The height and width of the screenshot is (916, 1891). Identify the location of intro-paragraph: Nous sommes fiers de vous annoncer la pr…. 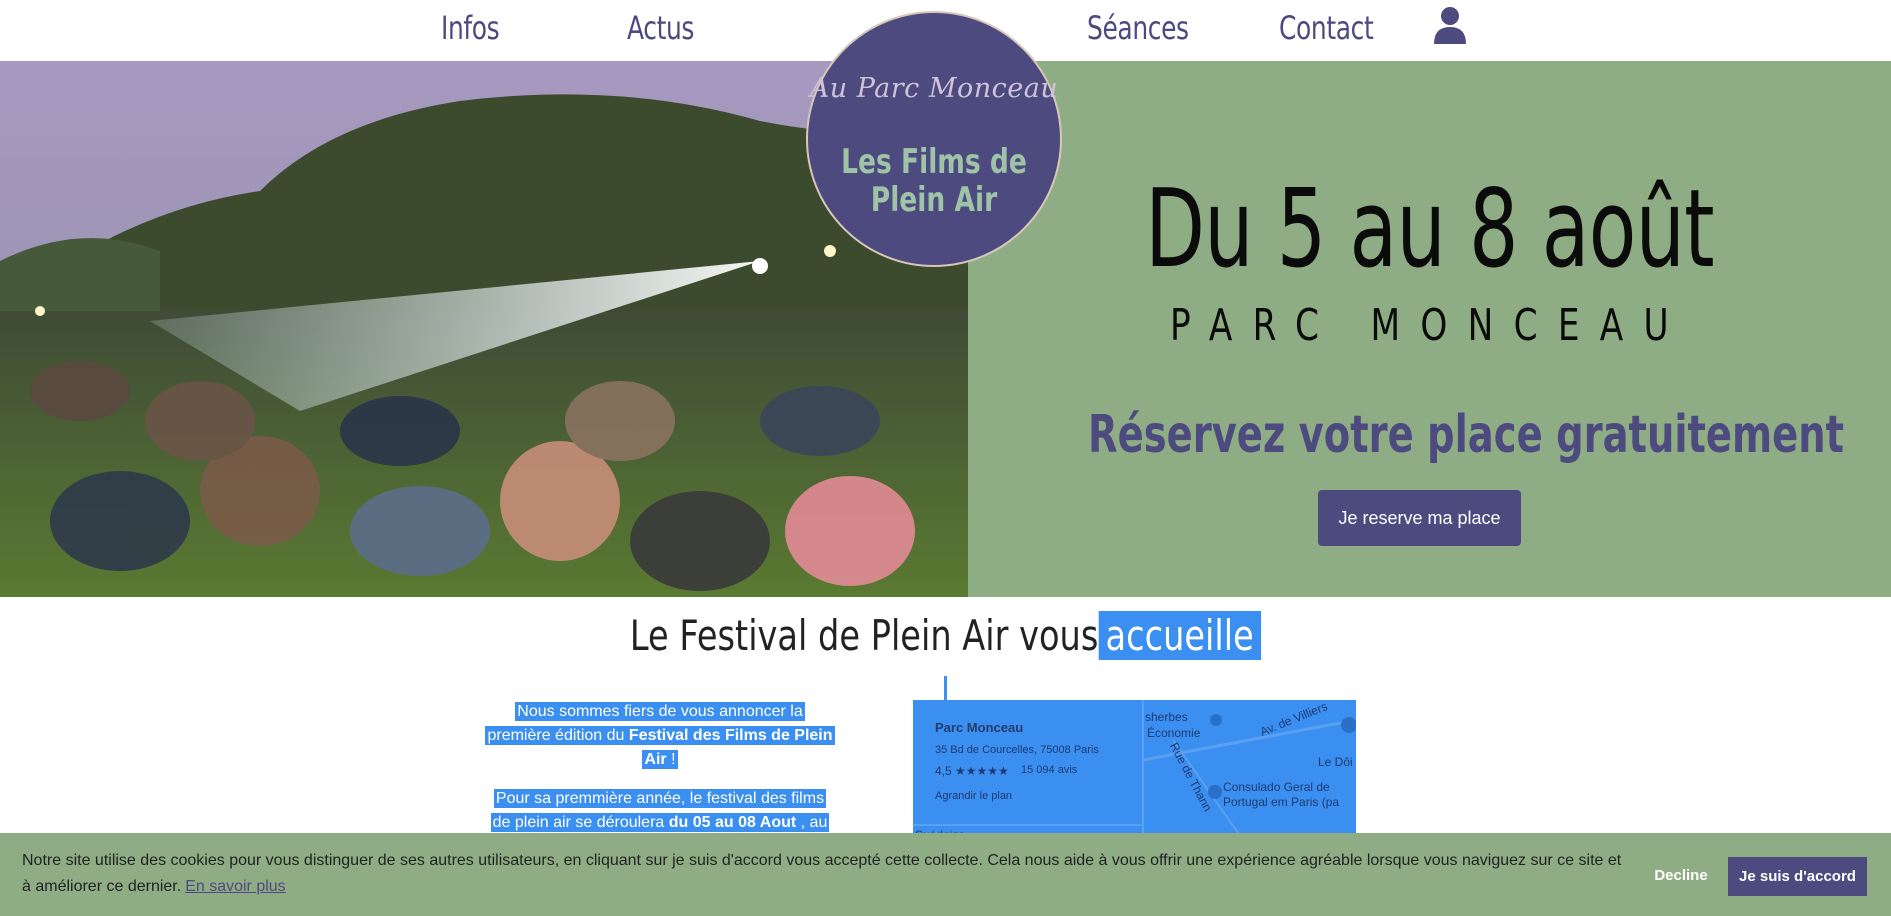
(660, 735).